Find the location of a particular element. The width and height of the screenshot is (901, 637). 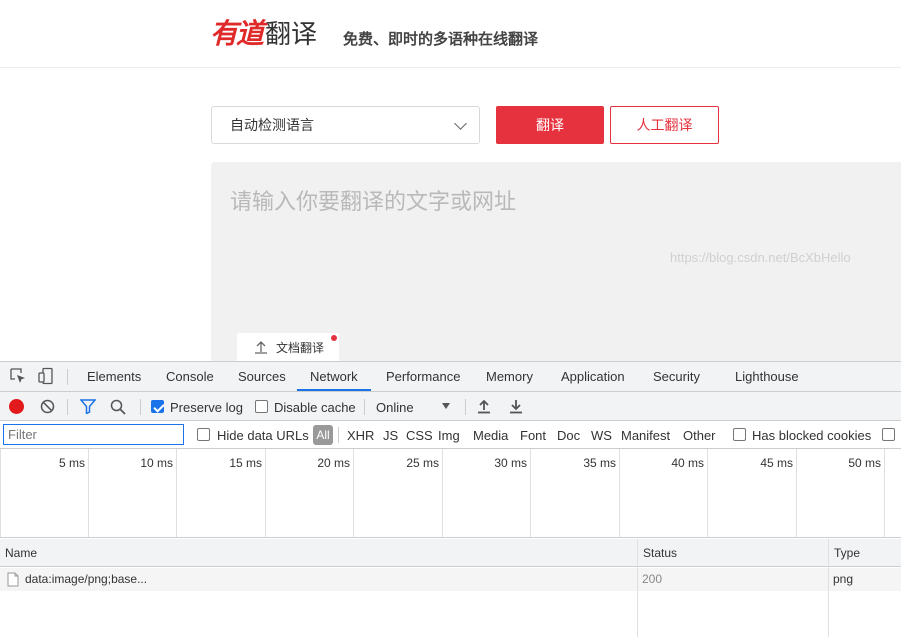

type-filter-xhr: XHR is located at coordinates (360, 435).